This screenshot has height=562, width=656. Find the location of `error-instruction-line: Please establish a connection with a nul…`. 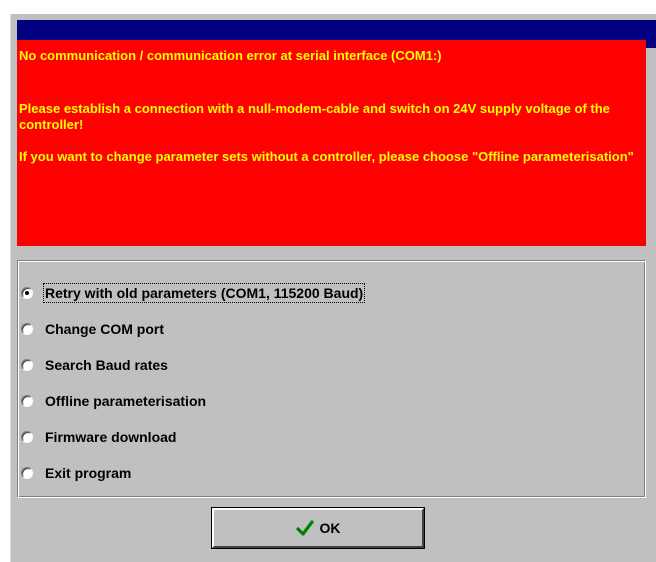

error-instruction-line: Please establish a connection with a nul… is located at coordinates (314, 116).